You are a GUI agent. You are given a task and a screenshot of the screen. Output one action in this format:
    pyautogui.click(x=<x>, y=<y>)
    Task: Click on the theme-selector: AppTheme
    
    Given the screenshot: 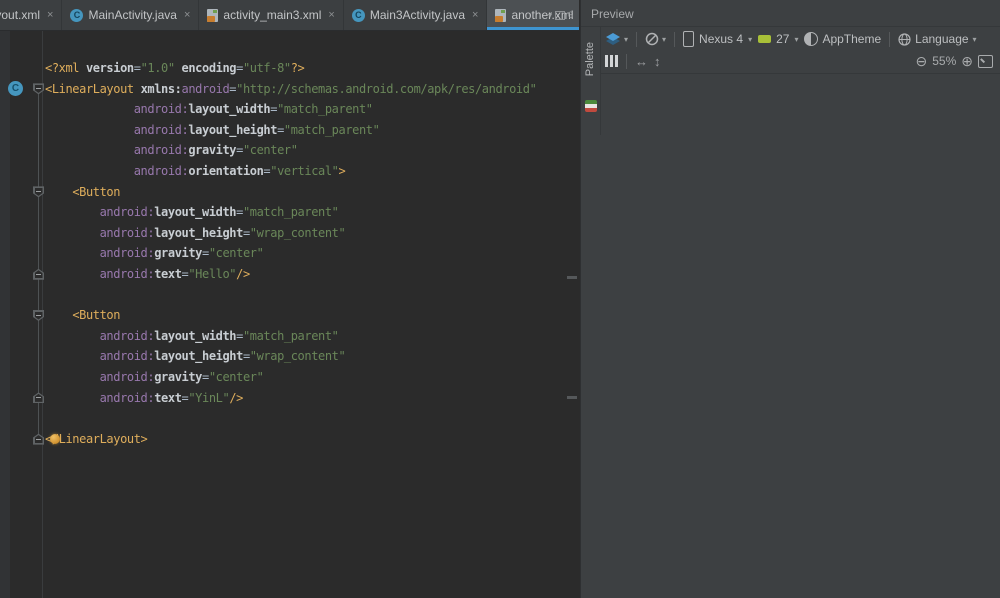 What is the action you would take?
    pyautogui.click(x=842, y=39)
    